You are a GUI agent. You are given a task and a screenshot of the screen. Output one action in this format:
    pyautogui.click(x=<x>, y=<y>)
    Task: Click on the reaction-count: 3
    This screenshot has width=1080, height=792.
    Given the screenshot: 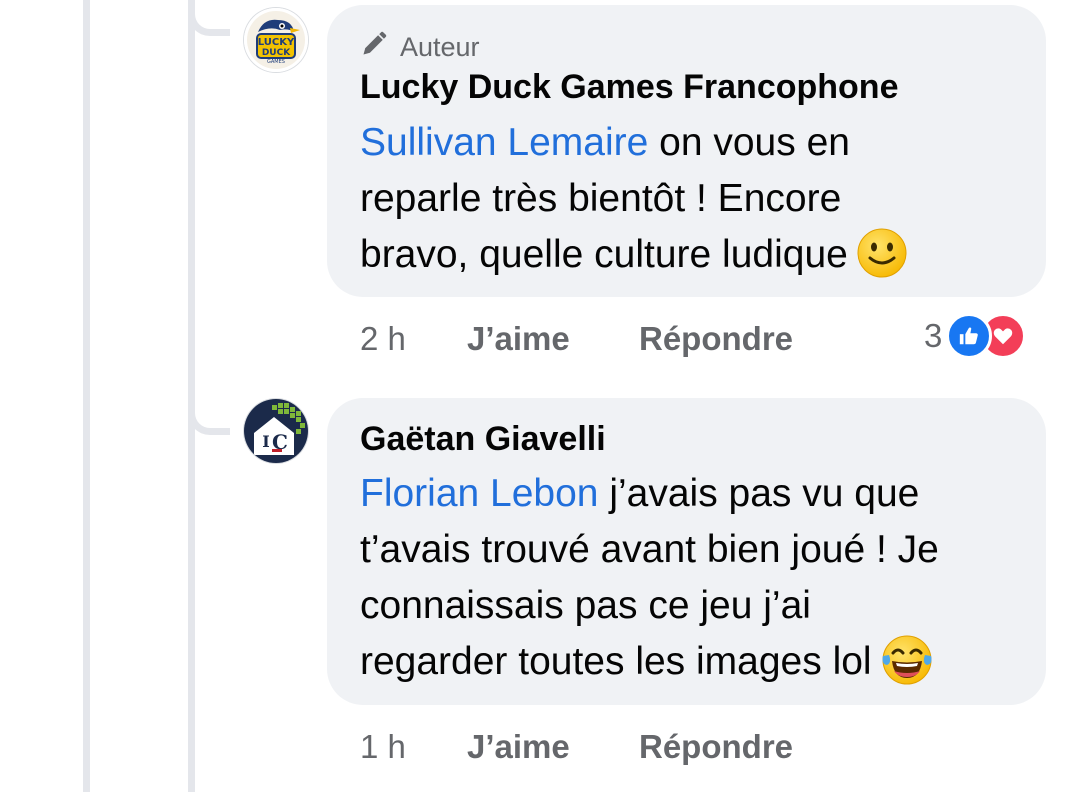 What is the action you would take?
    pyautogui.click(x=933, y=335)
    